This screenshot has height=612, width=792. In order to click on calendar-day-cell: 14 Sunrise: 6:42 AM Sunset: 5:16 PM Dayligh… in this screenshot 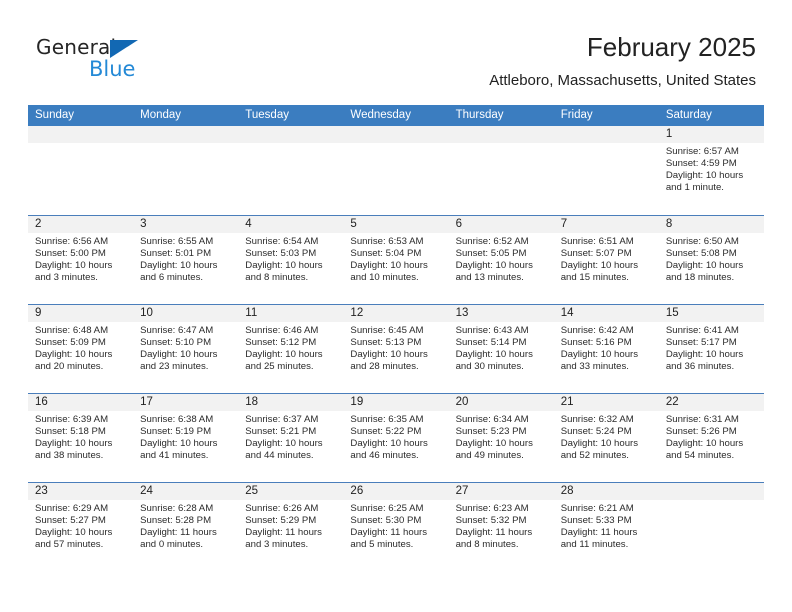, I will do `click(606, 349)`.